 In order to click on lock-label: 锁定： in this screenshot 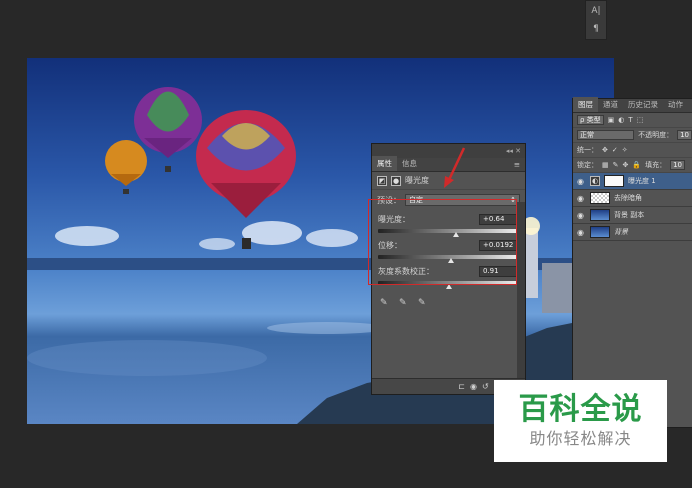, I will do `click(587, 165)`.